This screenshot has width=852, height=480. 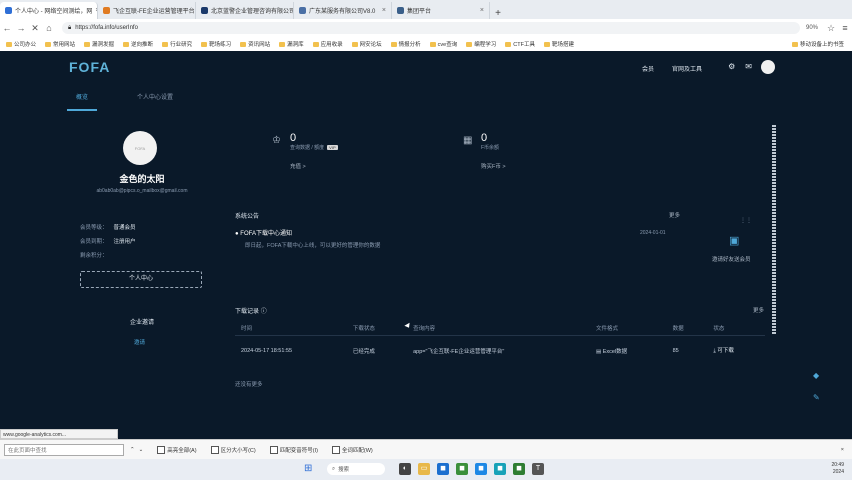 What do you see at coordinates (441, 10) in the screenshot?
I see `tab-4: 集团平台 ×` at bounding box center [441, 10].